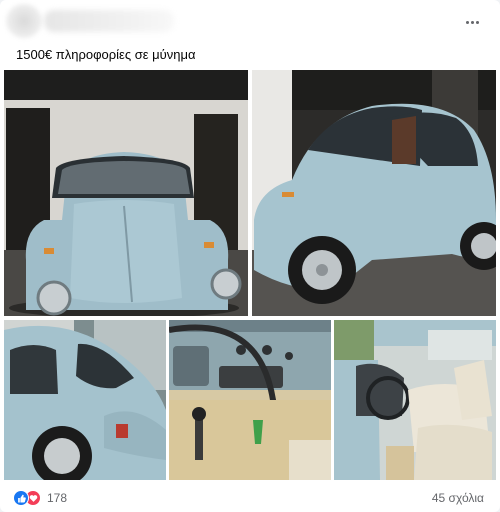 Image resolution: width=500 pixels, height=512 pixels. Describe the element at coordinates (250, 498) in the screenshot. I see `post-footer: 178 45 σχόλια` at that location.